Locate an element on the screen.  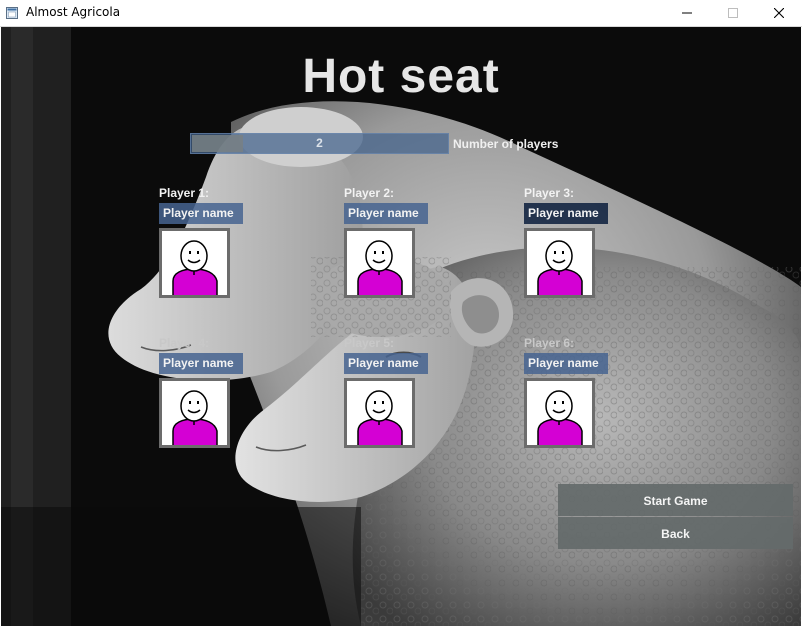
close-button is located at coordinates (779, 13).